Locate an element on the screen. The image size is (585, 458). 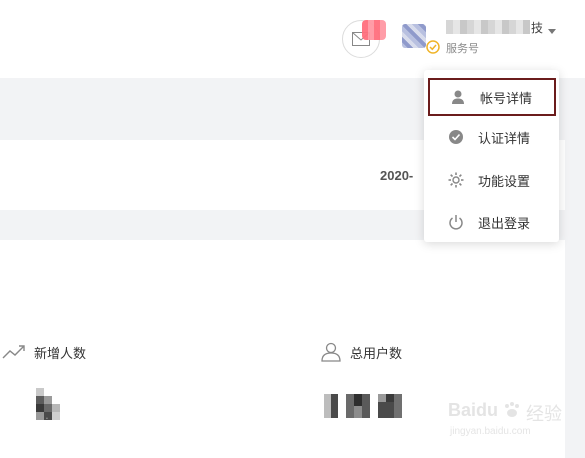
chevron-down-icon is located at coordinates (552, 31).